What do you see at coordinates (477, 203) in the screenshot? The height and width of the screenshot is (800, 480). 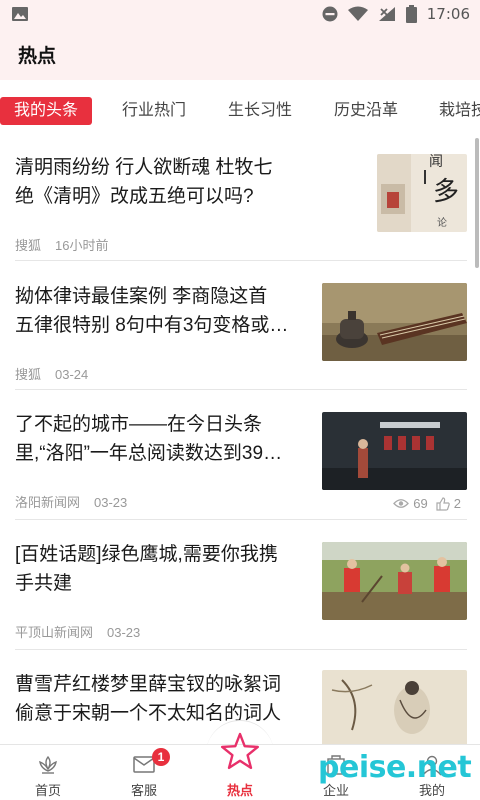 I see `feed-scrollbar` at bounding box center [477, 203].